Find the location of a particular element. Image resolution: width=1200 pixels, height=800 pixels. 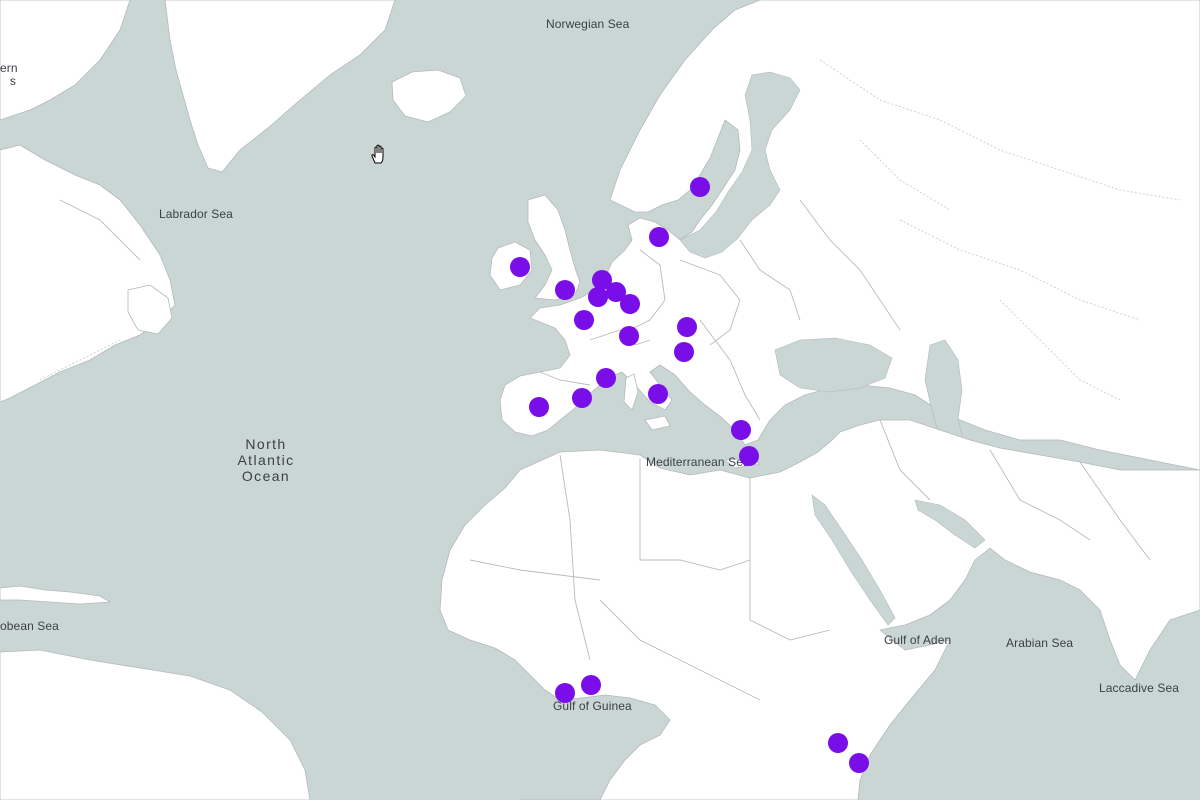

hand-cursor-icon is located at coordinates (377, 154).